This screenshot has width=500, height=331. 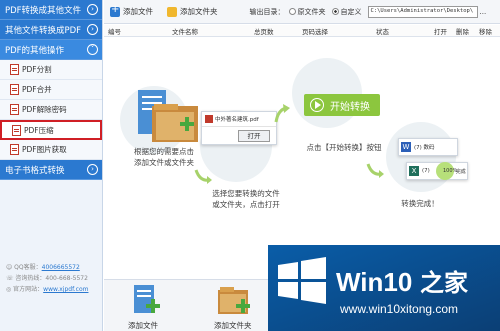 What do you see at coordinates (246, 199) in the screenshot?
I see `step2-caption: 选择您要转换的文件 或文件夹，点击打开` at bounding box center [246, 199].